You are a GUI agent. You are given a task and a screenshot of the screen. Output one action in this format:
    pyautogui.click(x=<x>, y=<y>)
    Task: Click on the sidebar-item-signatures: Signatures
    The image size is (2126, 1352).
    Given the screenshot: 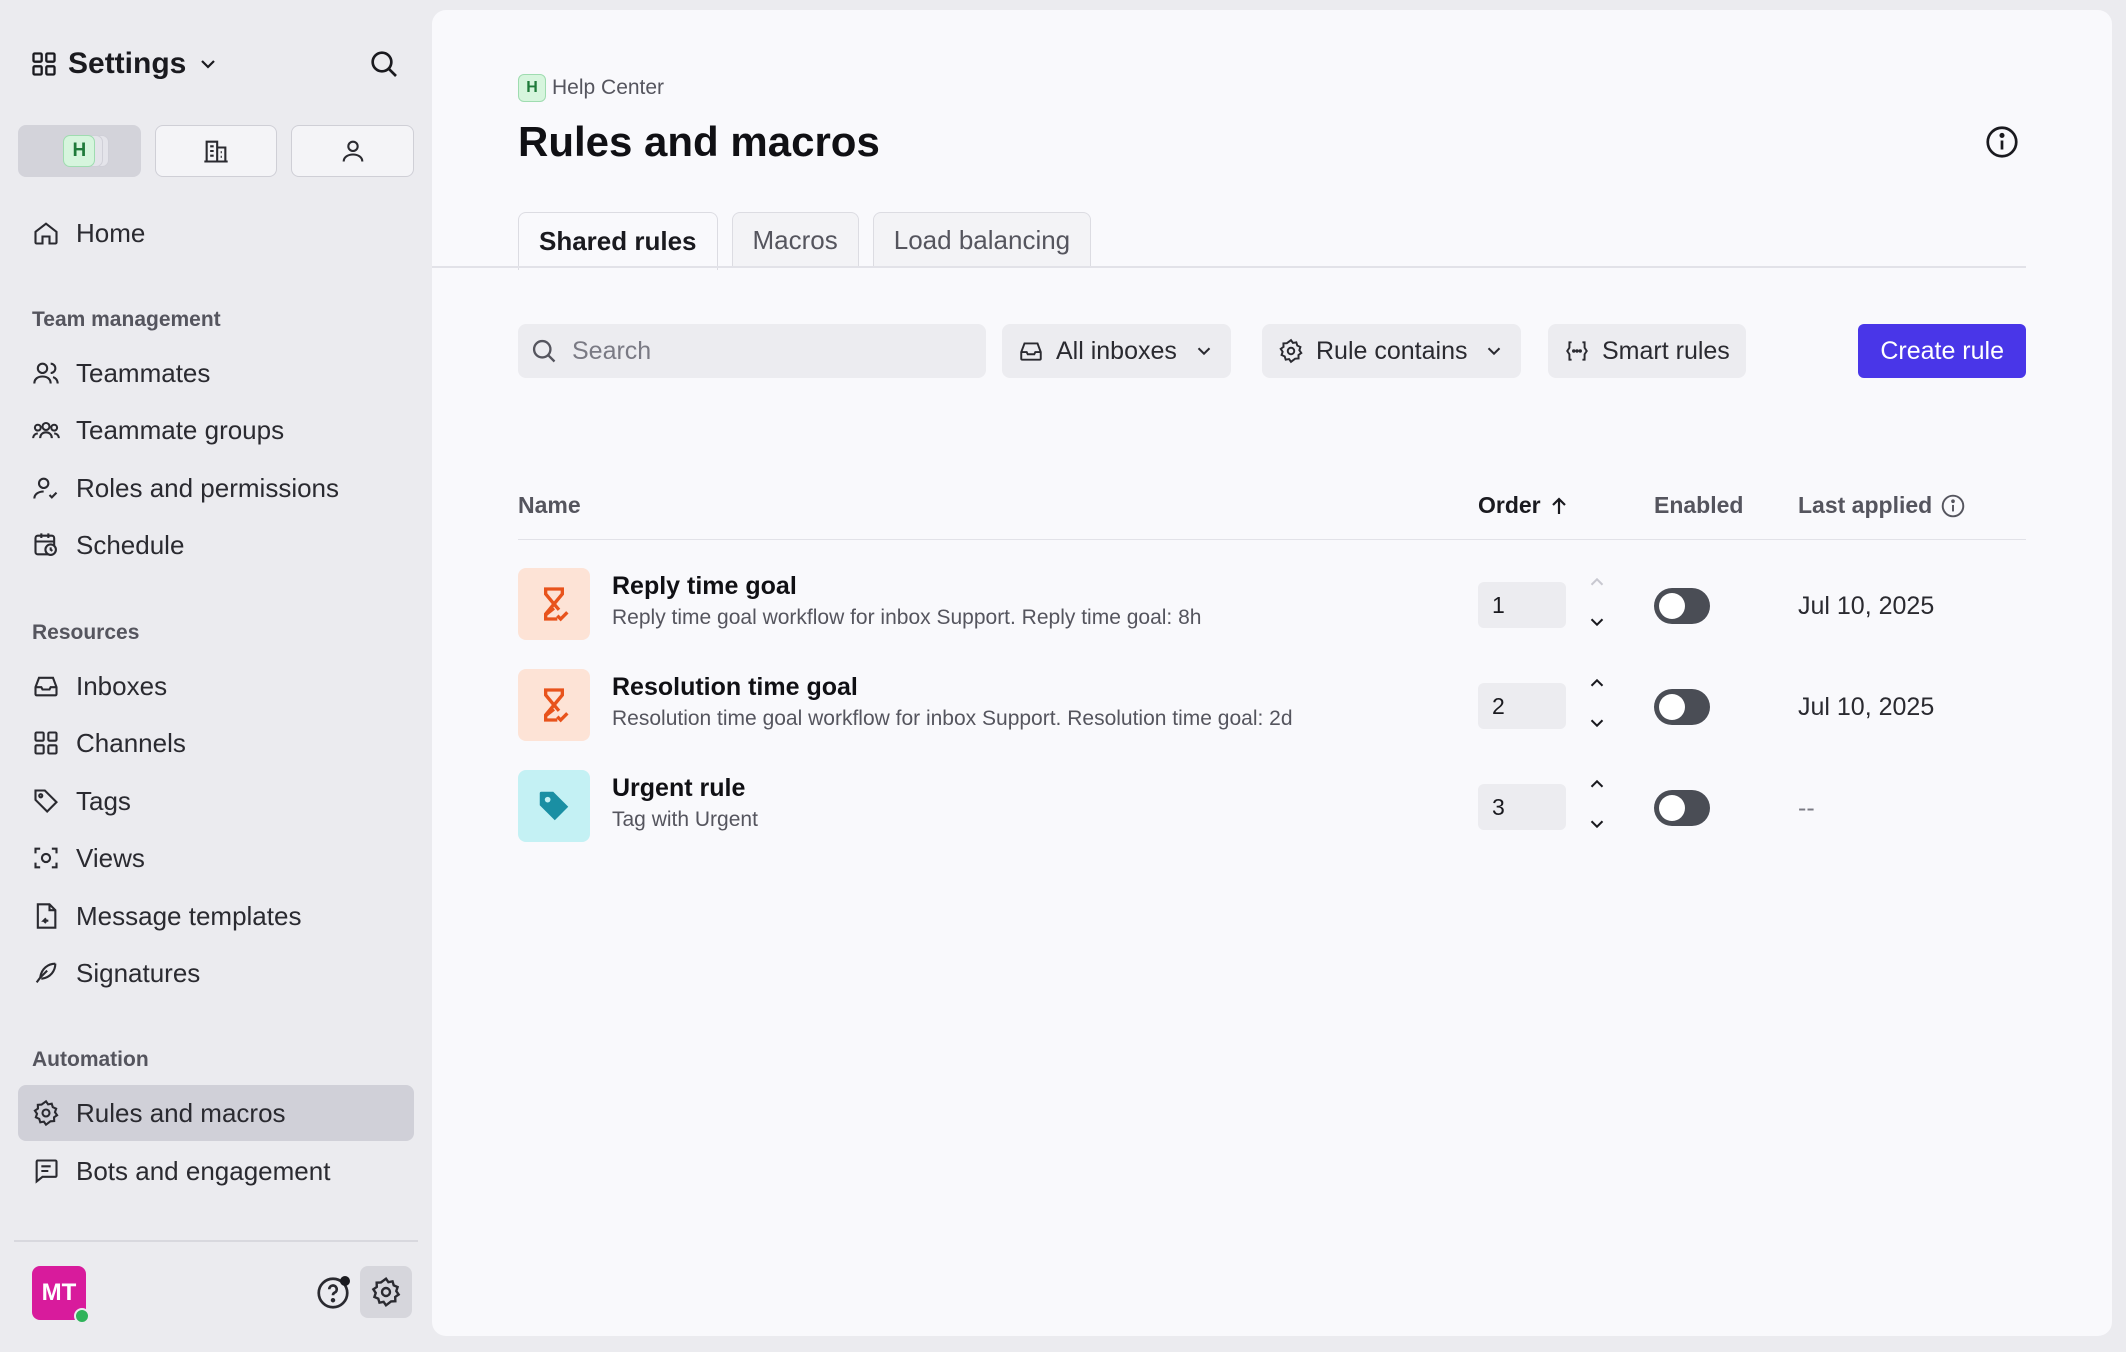 What is the action you would take?
    pyautogui.click(x=216, y=973)
    